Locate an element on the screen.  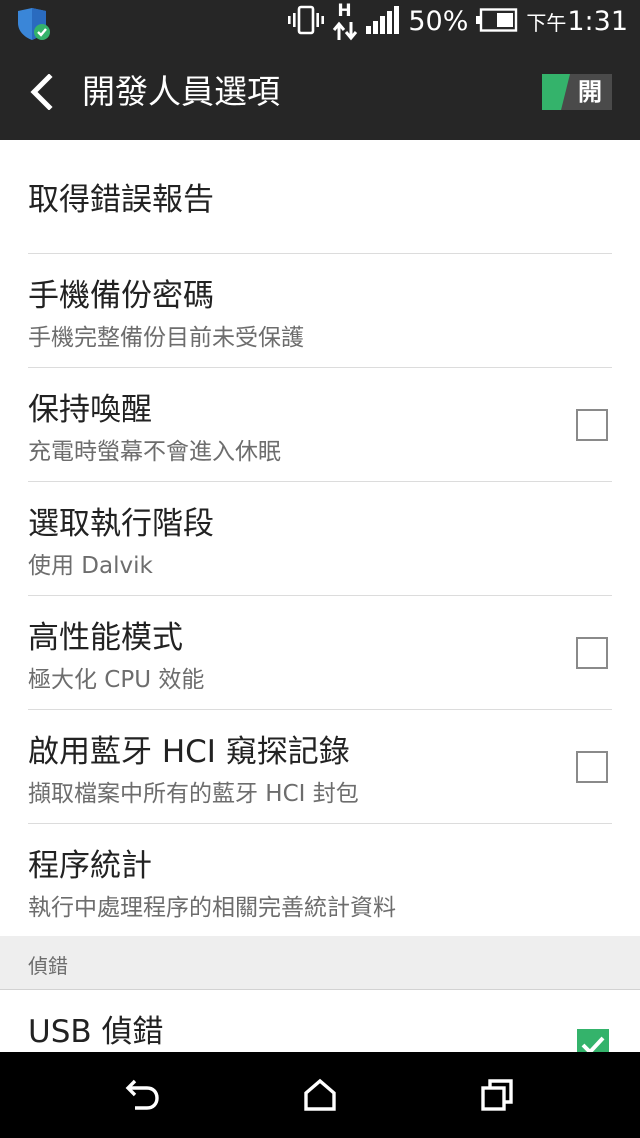
nav-back-button is located at coordinates (143, 1095).